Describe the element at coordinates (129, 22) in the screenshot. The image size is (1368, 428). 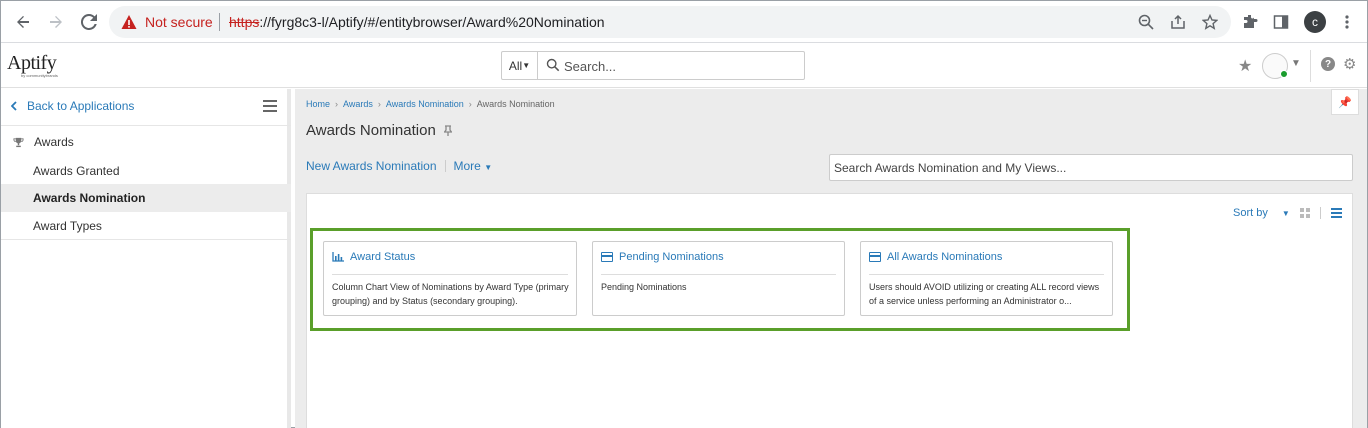
I see `warning-icon` at that location.